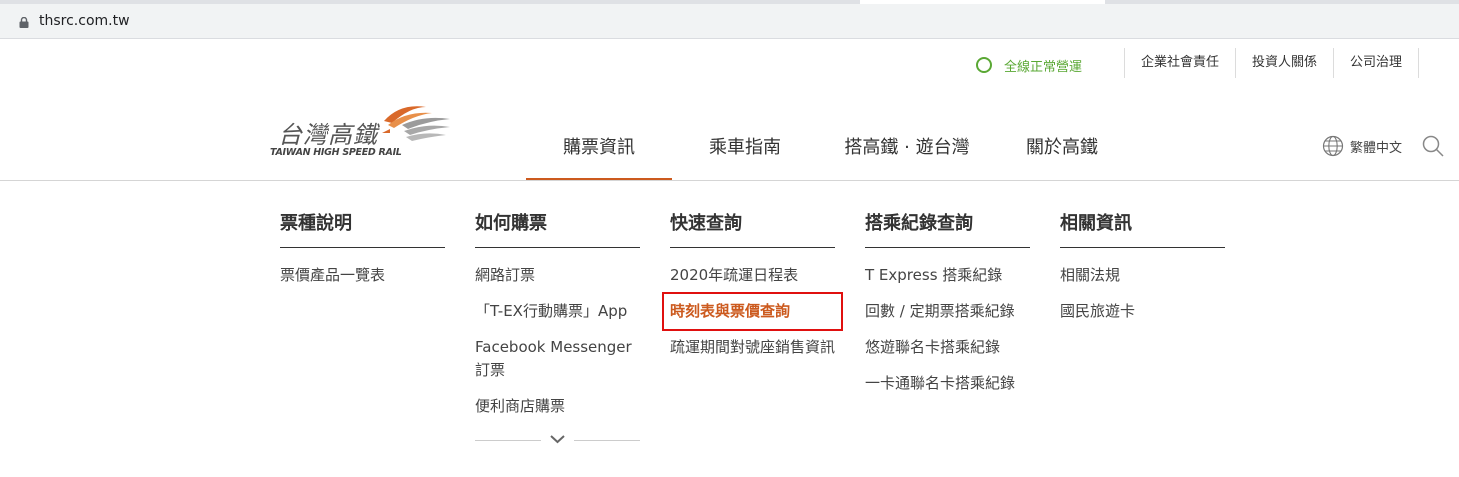 The width and height of the screenshot is (1459, 477). I want to click on thsr-logo: 台灣高鐵 TAIWAN HIGH SPEED RAIL, so click(363, 133).